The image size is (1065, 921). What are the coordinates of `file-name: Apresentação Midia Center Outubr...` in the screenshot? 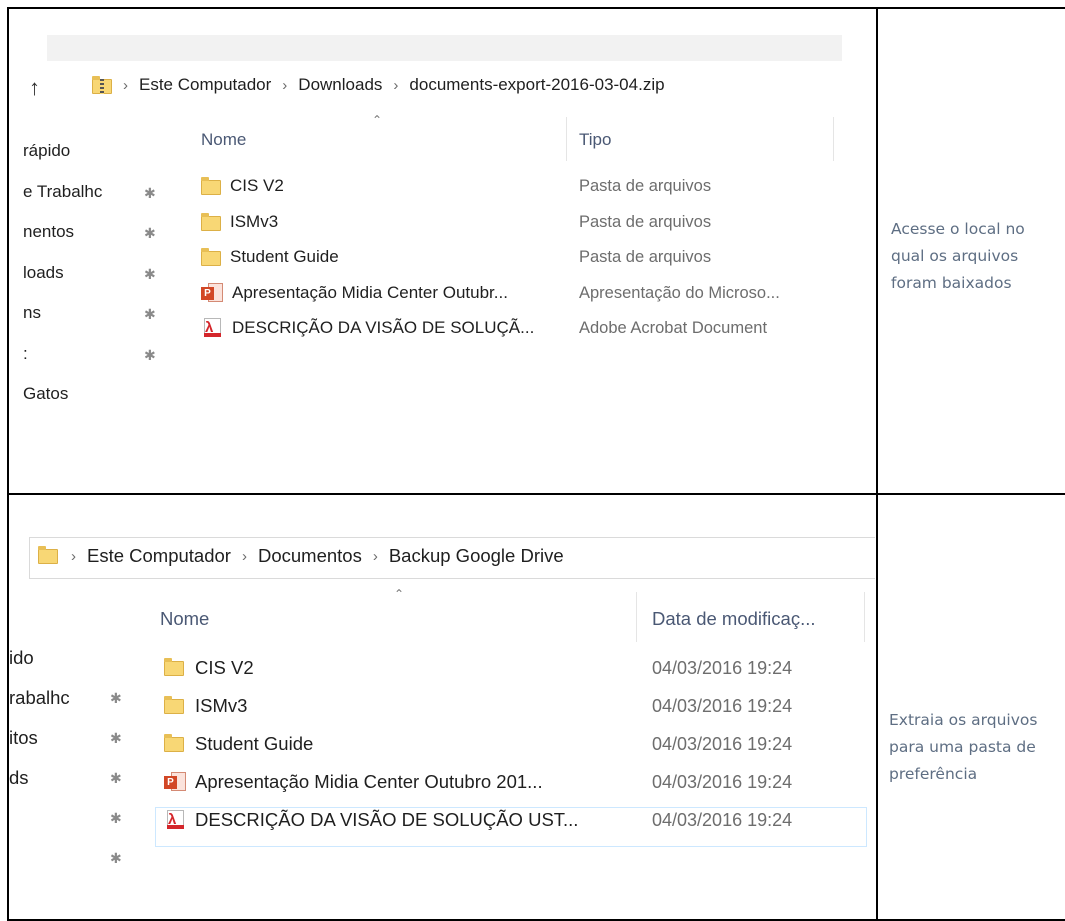 It's located at (370, 292).